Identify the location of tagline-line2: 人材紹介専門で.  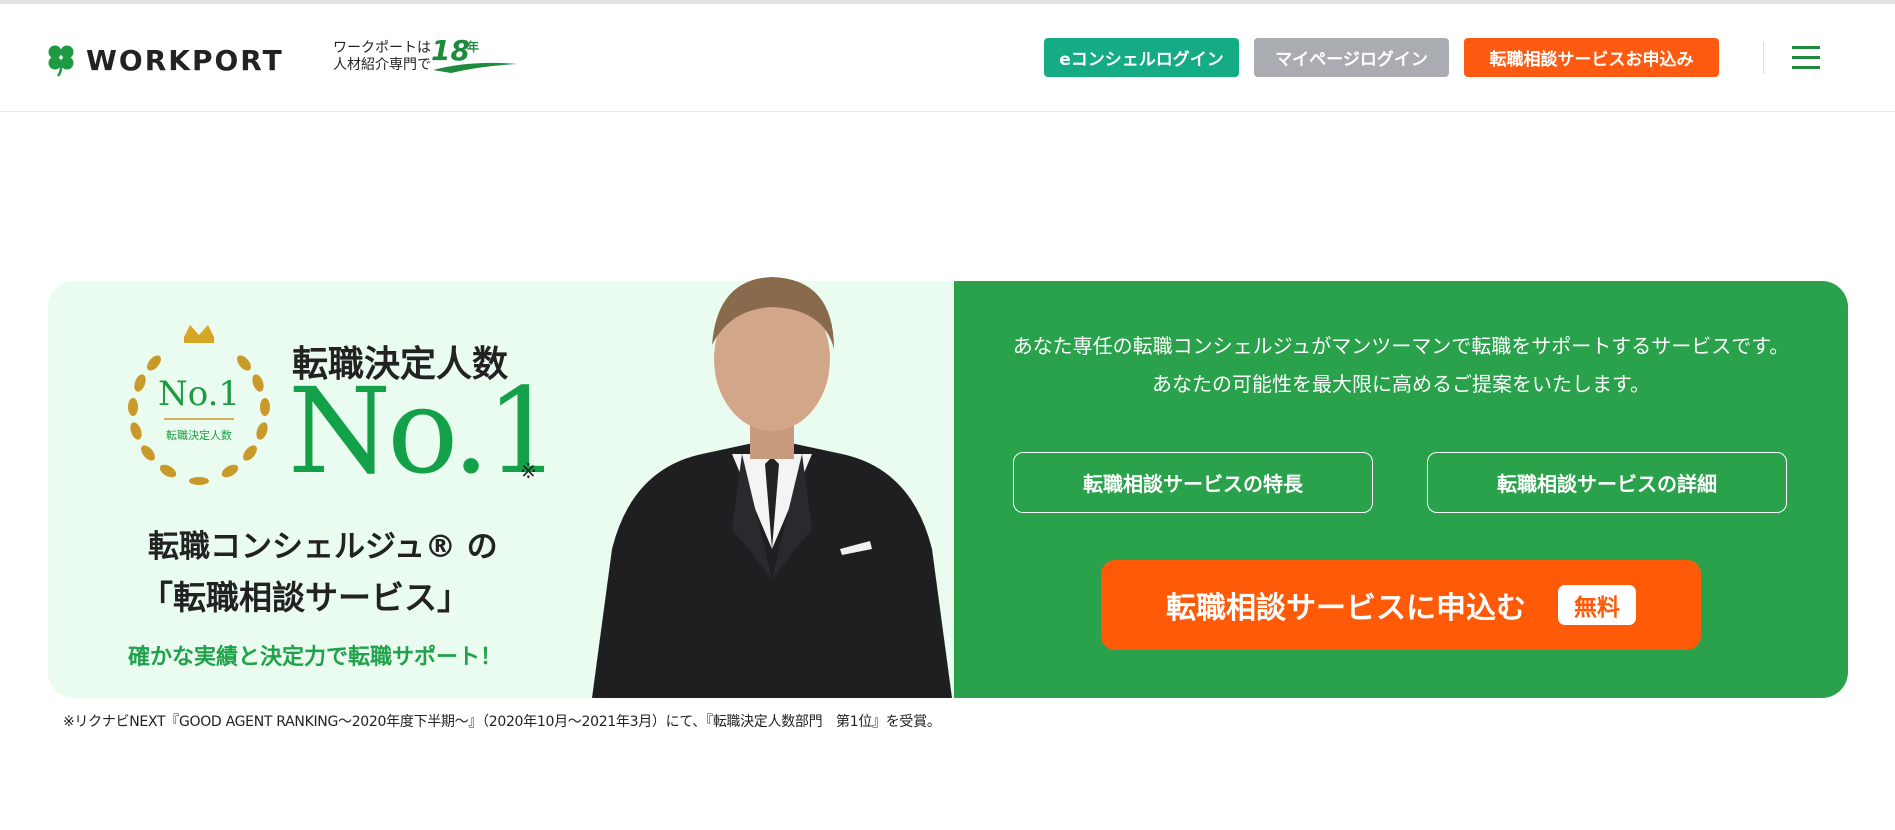
(382, 65).